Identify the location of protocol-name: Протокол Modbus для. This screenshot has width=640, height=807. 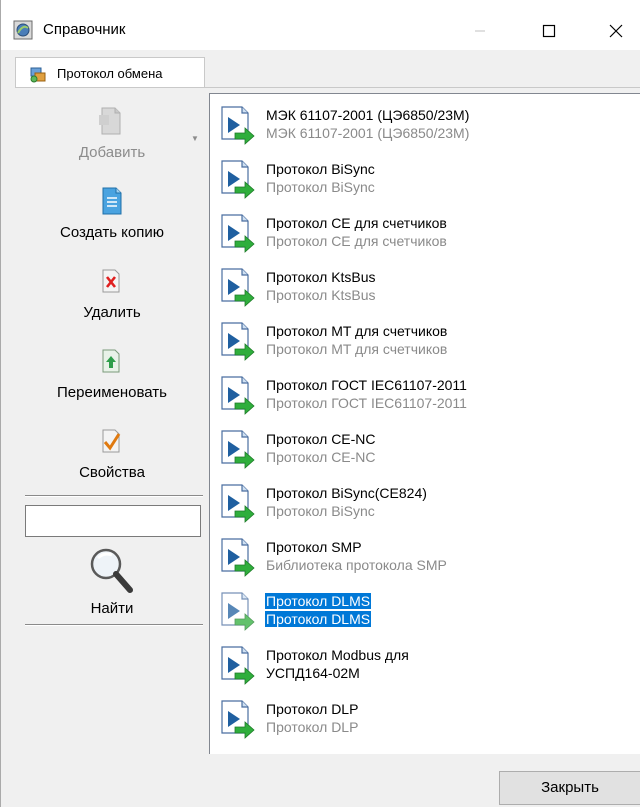
(337, 655).